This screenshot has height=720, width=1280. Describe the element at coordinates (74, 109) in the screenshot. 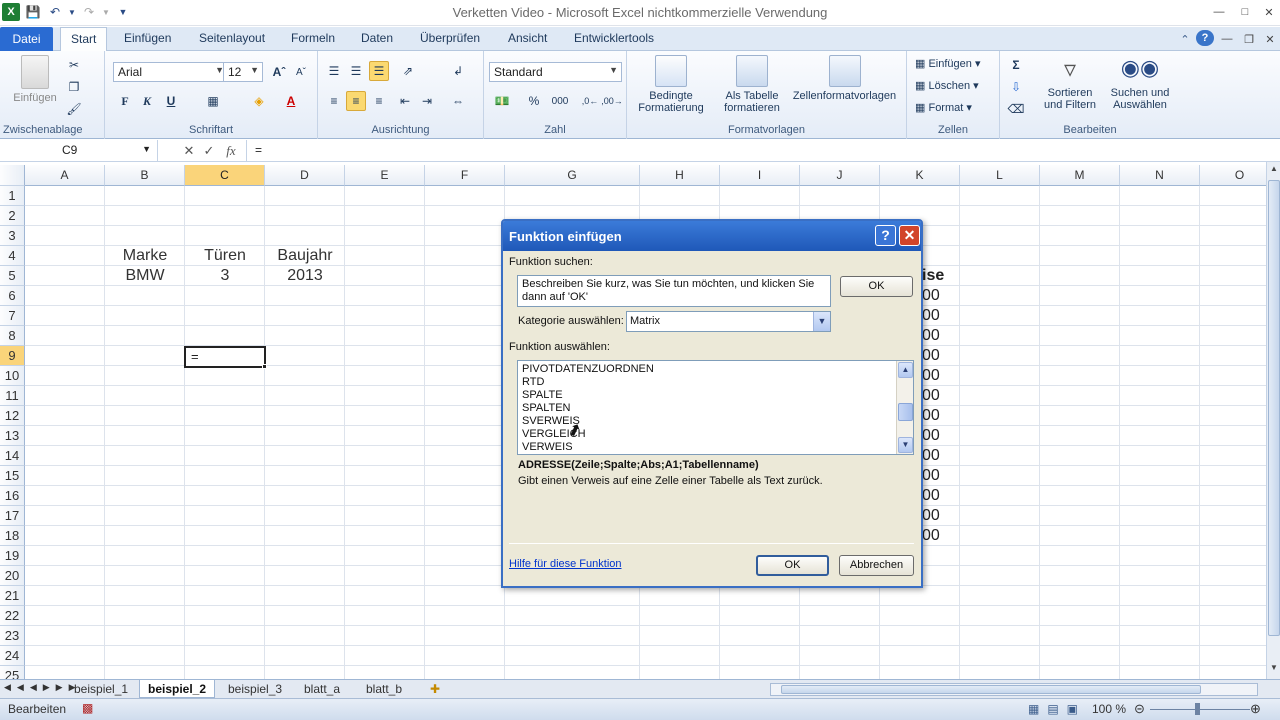

I see `format-painter-icon: 🖌` at that location.